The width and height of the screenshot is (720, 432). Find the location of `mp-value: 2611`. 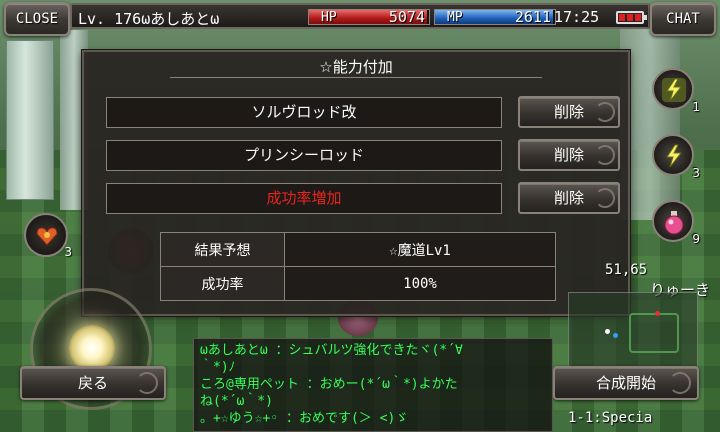

mp-value: 2611 is located at coordinates (532, 17).